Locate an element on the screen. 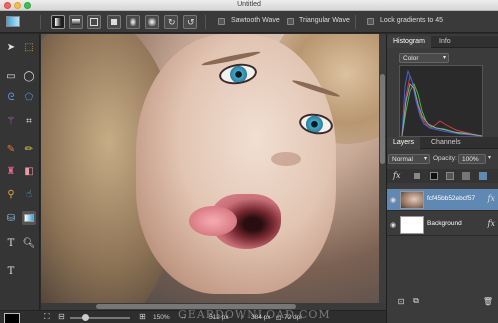 This screenshot has height=323, width=498. reflected-gradient-button is located at coordinates (94, 22).